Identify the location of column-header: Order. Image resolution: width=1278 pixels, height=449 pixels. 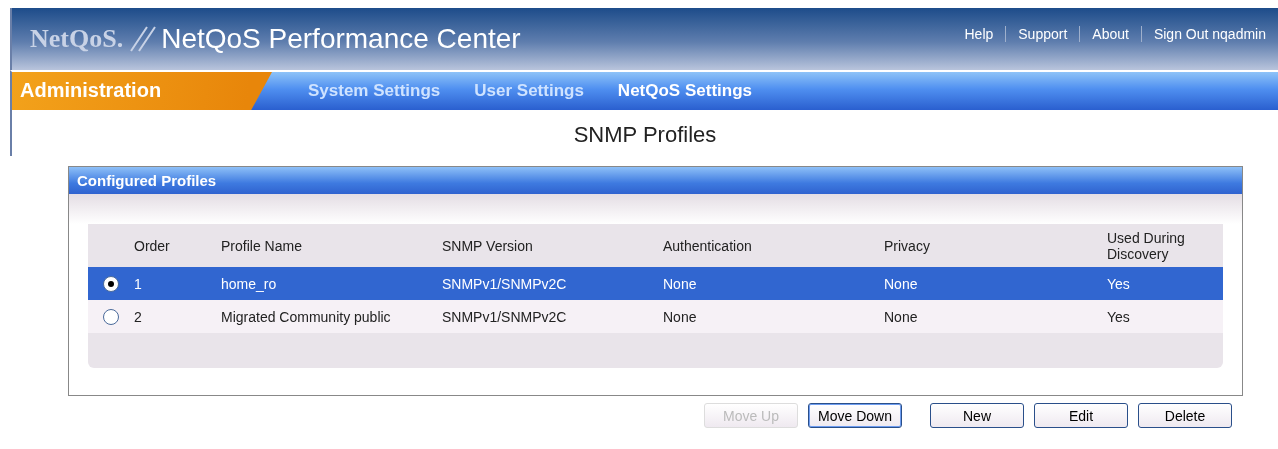
(152, 245).